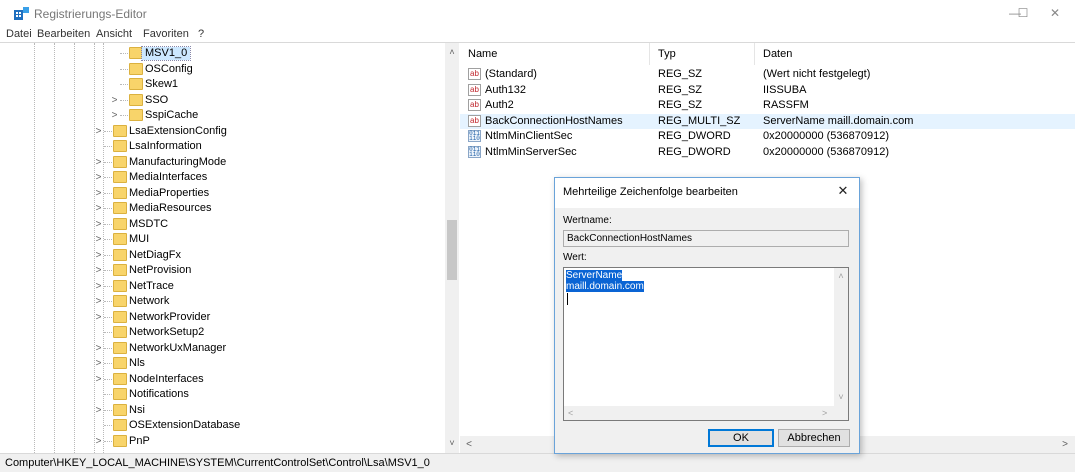 This screenshot has width=1075, height=472. Describe the element at coordinates (222, 54) in the screenshot. I see `tree-item: MSV1_0` at that location.